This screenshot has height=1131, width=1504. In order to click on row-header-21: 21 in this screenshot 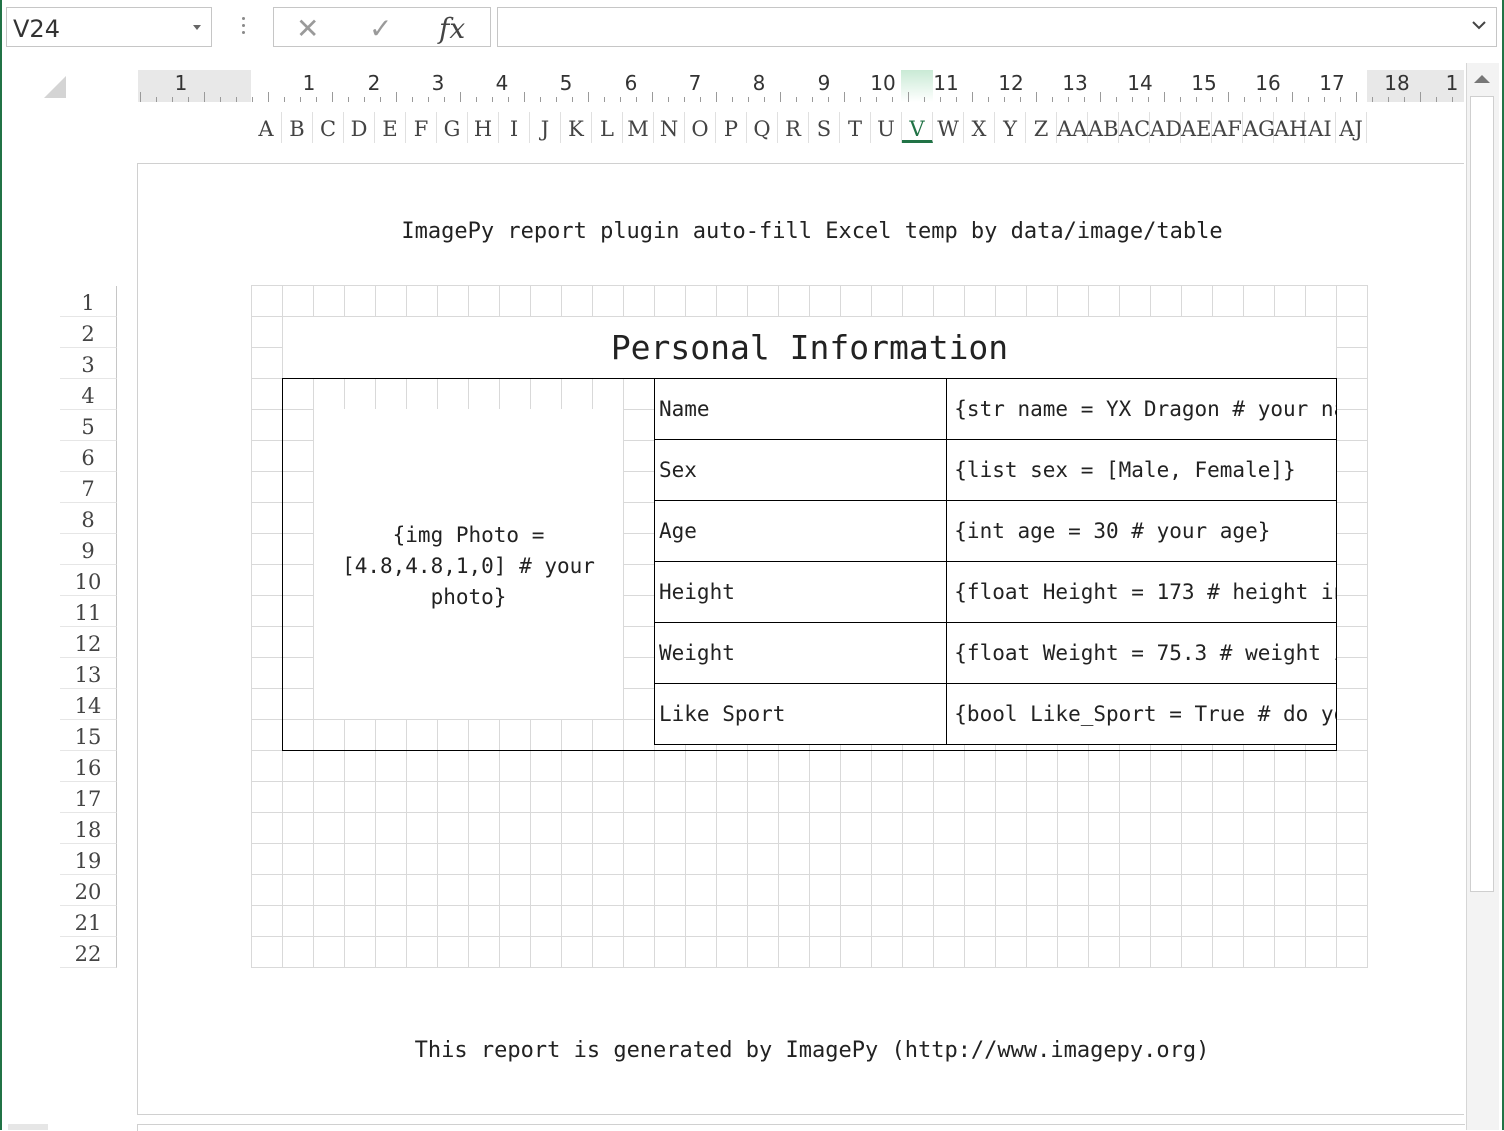, I will do `click(88, 921)`.